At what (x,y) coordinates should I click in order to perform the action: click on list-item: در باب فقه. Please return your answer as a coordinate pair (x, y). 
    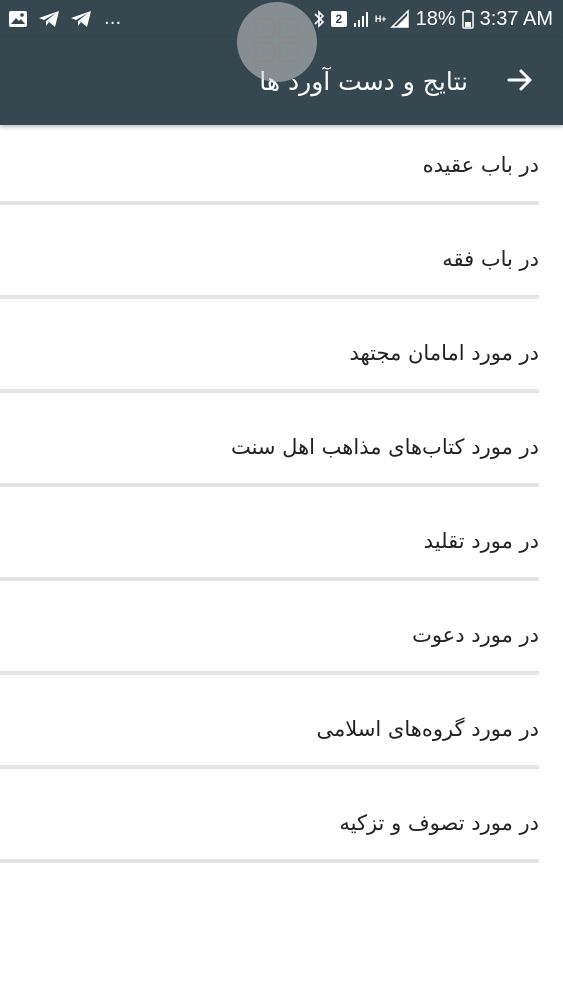
    Looking at the image, I should click on (281, 266).